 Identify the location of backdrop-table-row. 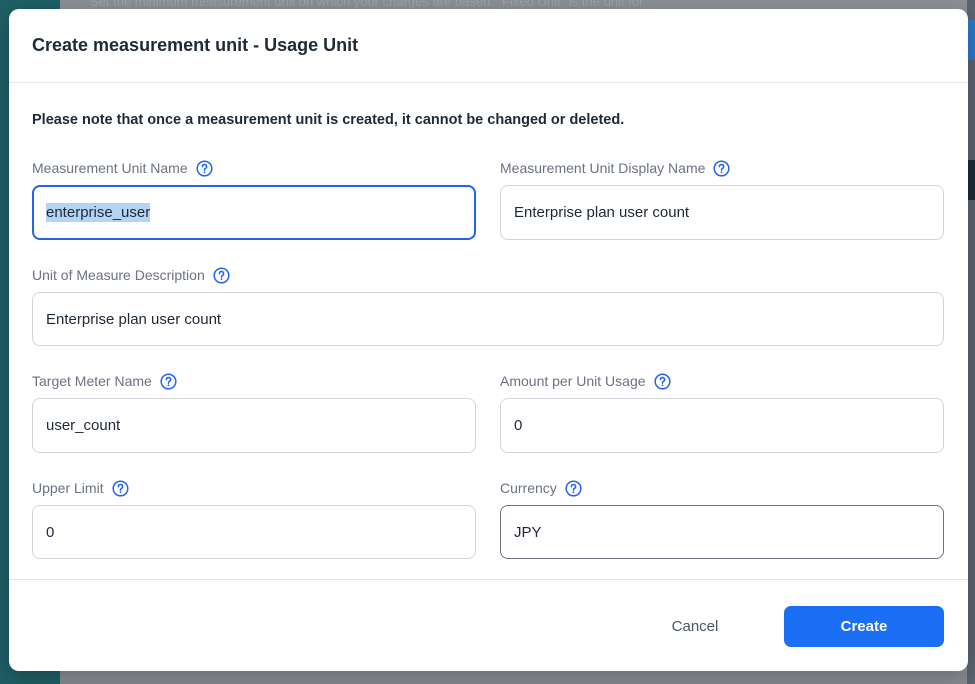
(513, 678).